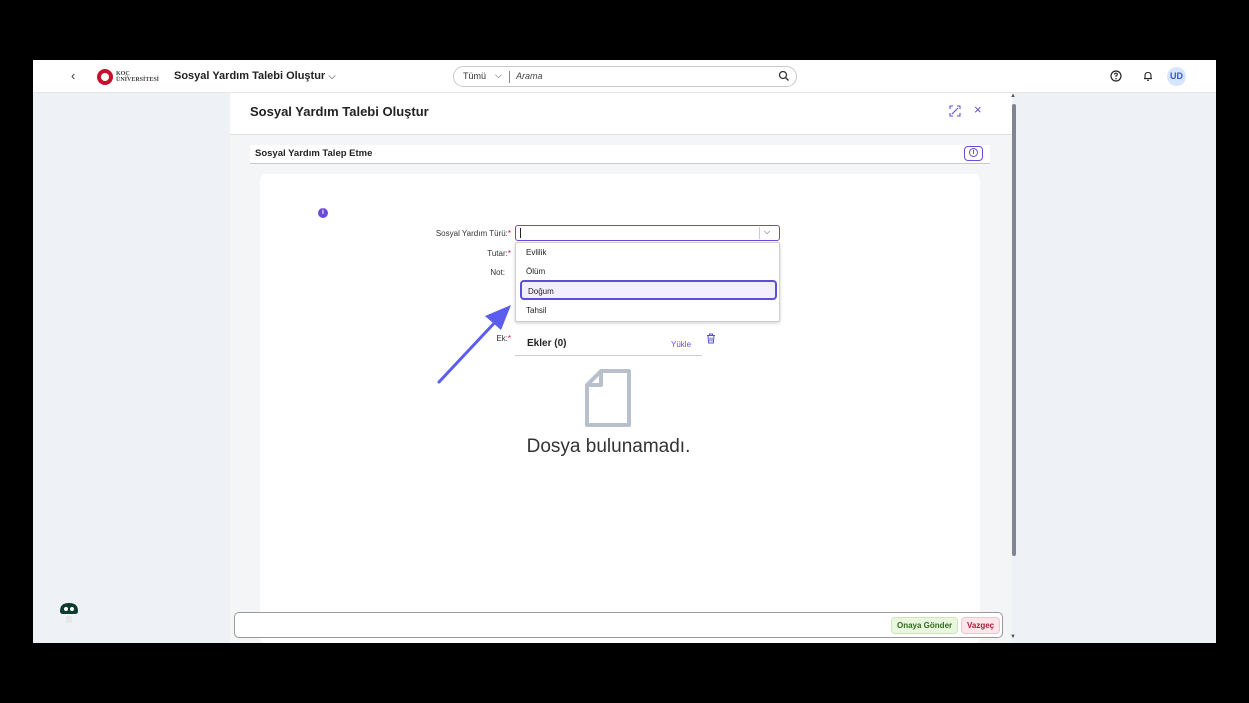 The height and width of the screenshot is (703, 1249). I want to click on type-dropdown-list: Evlilik Ölüm Doğum Tahsil, so click(647, 282).